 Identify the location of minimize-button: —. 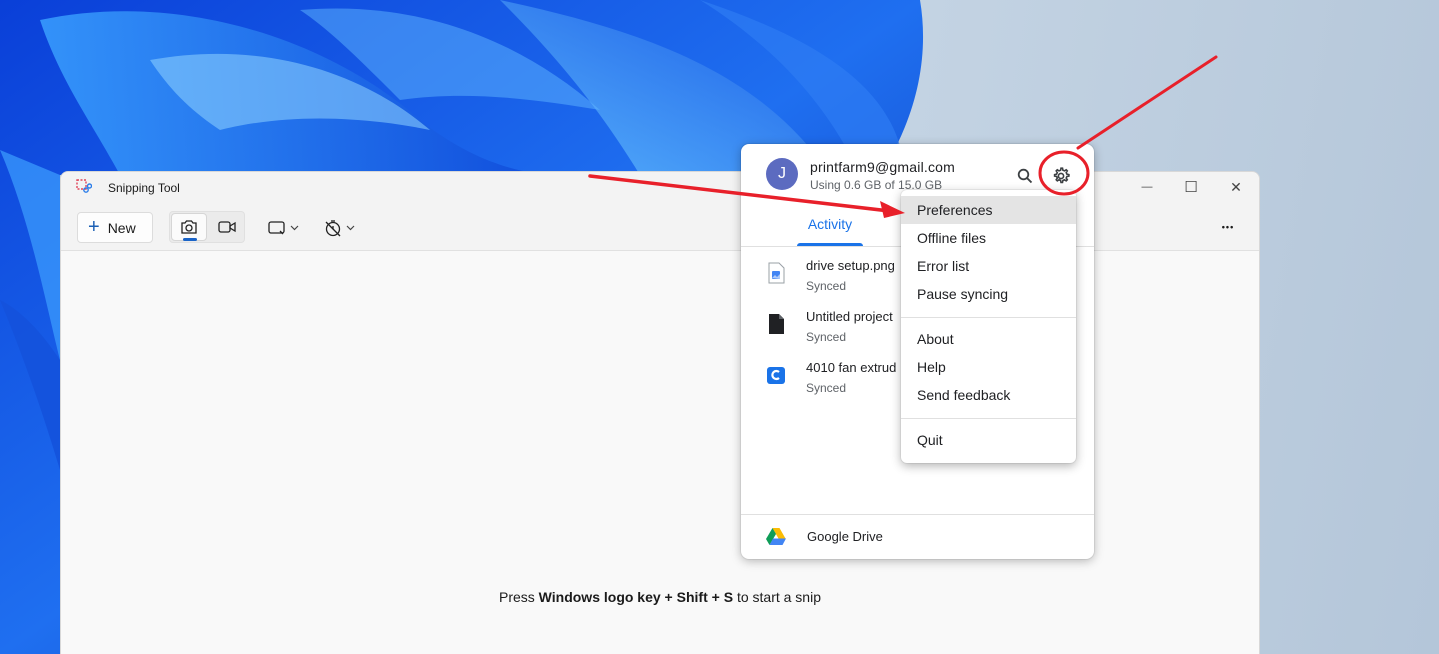
(1147, 187).